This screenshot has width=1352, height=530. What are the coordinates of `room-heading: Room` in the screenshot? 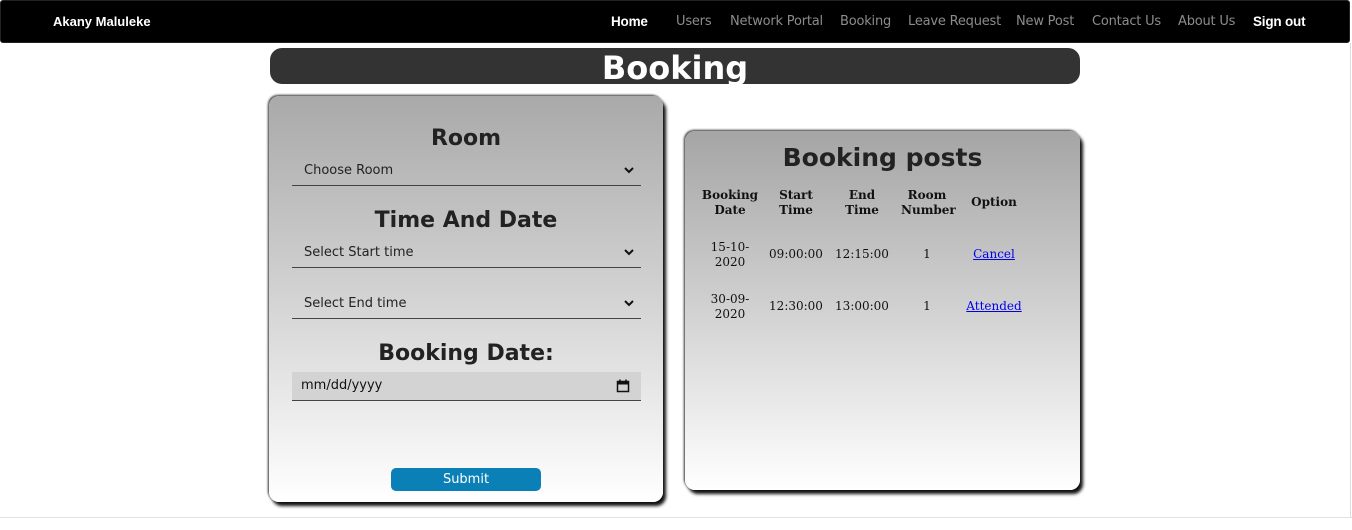 It's located at (466, 138).